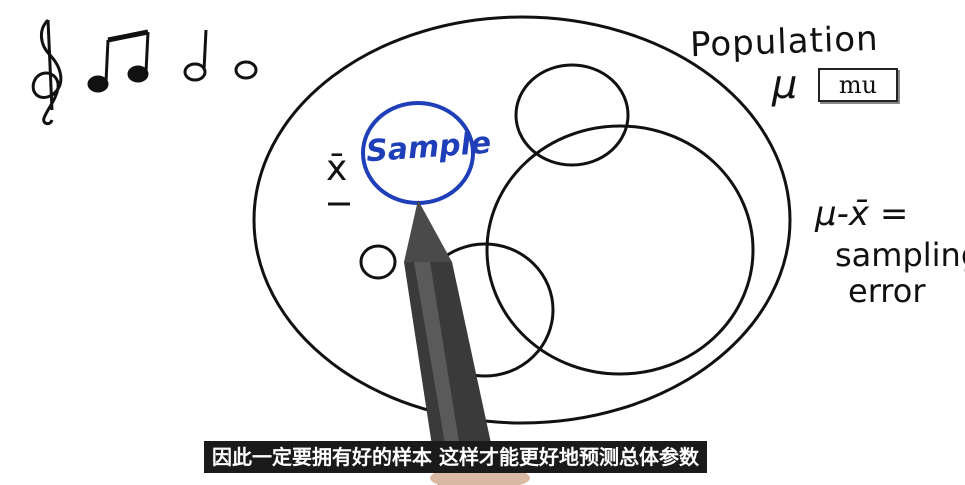 The width and height of the screenshot is (965, 485). I want to click on small-circle-top, so click(572, 115).